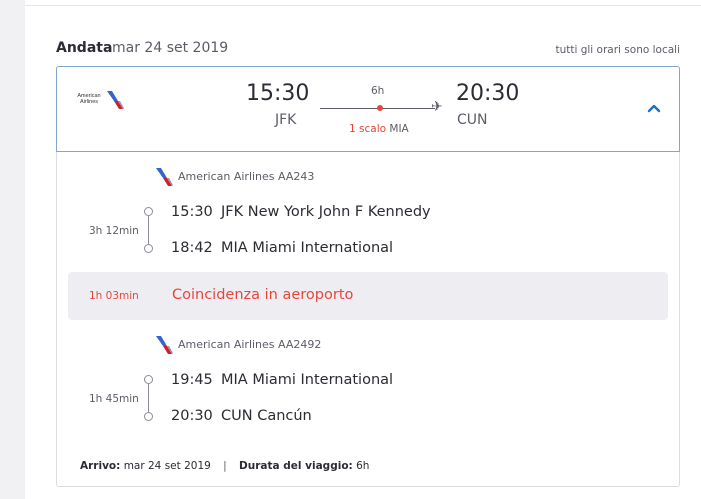 The height and width of the screenshot is (499, 701). I want to click on layover-banner: 1h 03min Coincidenza in aeroporto, so click(368, 296).